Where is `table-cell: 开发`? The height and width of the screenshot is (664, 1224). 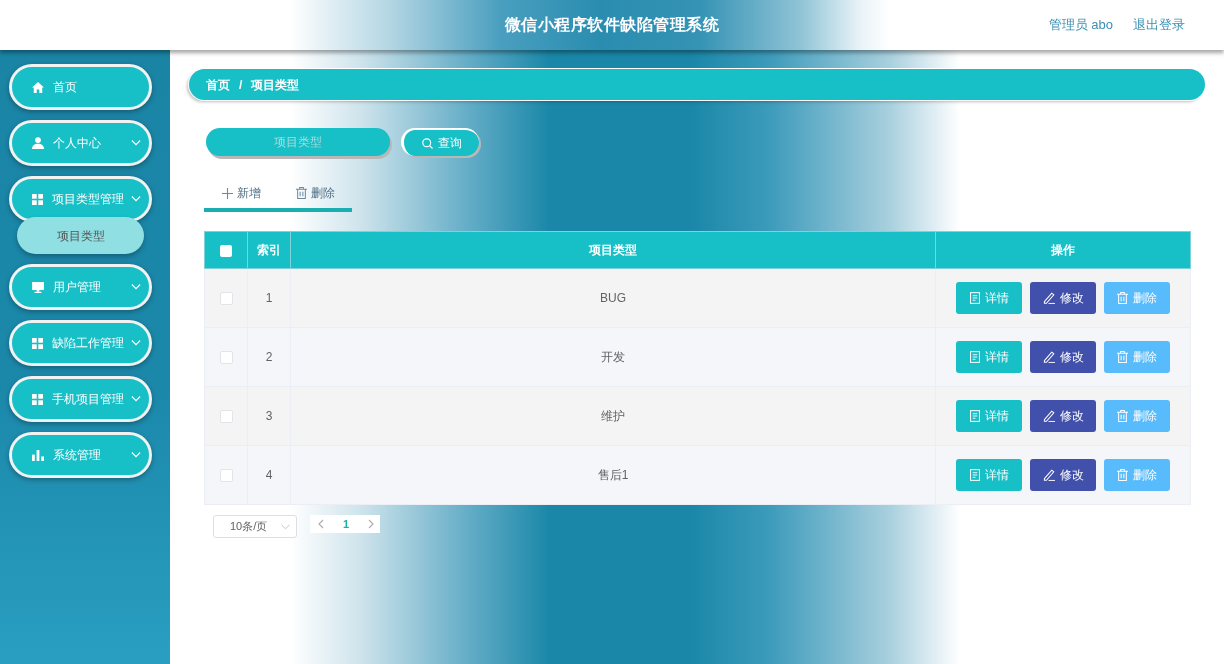
table-cell: 开发 is located at coordinates (613, 357).